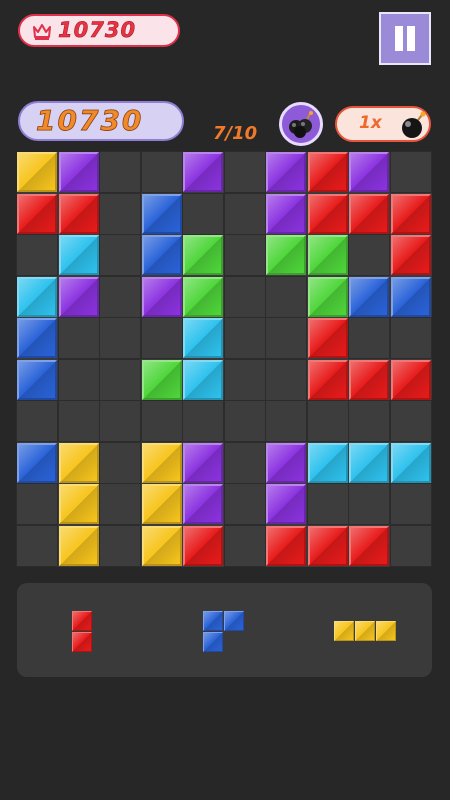 This screenshot has width=450, height=800. Describe the element at coordinates (383, 124) in the screenshot. I see `bomb-count-pill: 1x` at that location.